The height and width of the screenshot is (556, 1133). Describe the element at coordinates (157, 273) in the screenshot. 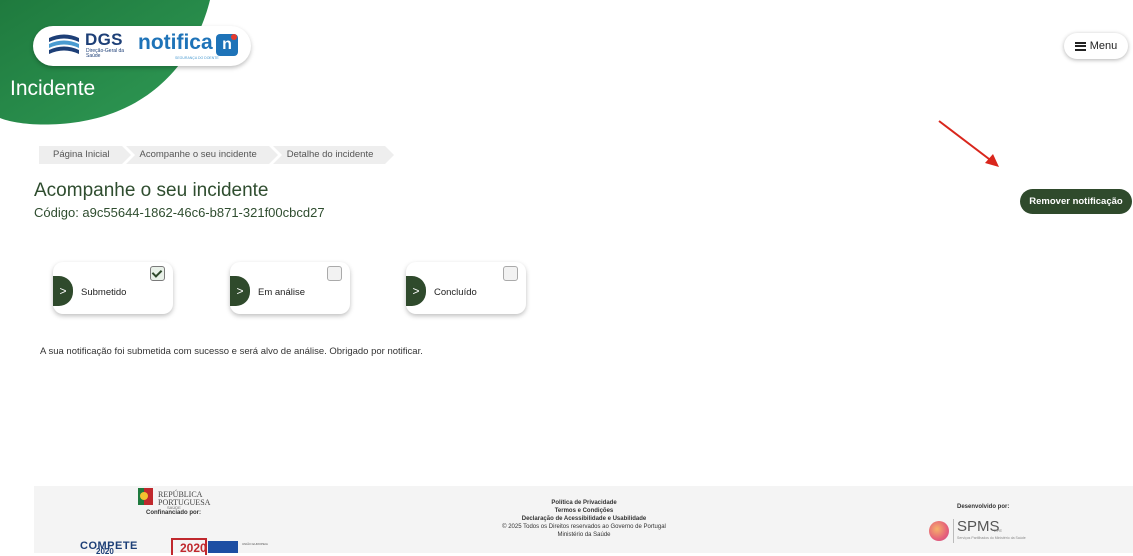

I see `step-checkbox-checked` at that location.